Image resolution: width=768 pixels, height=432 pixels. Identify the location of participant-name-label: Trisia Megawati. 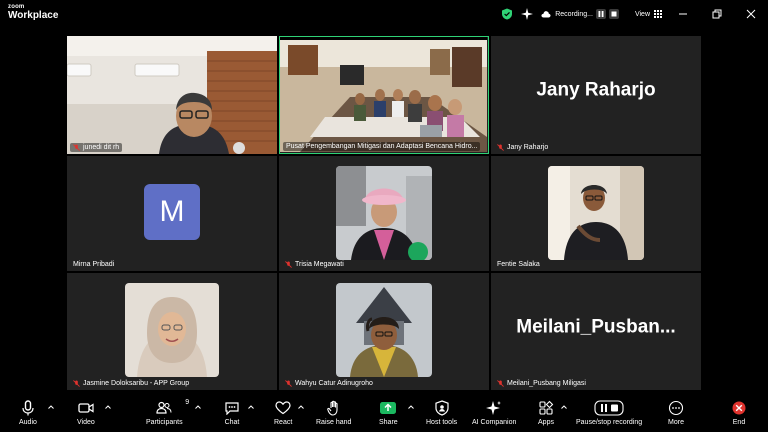
(314, 264).